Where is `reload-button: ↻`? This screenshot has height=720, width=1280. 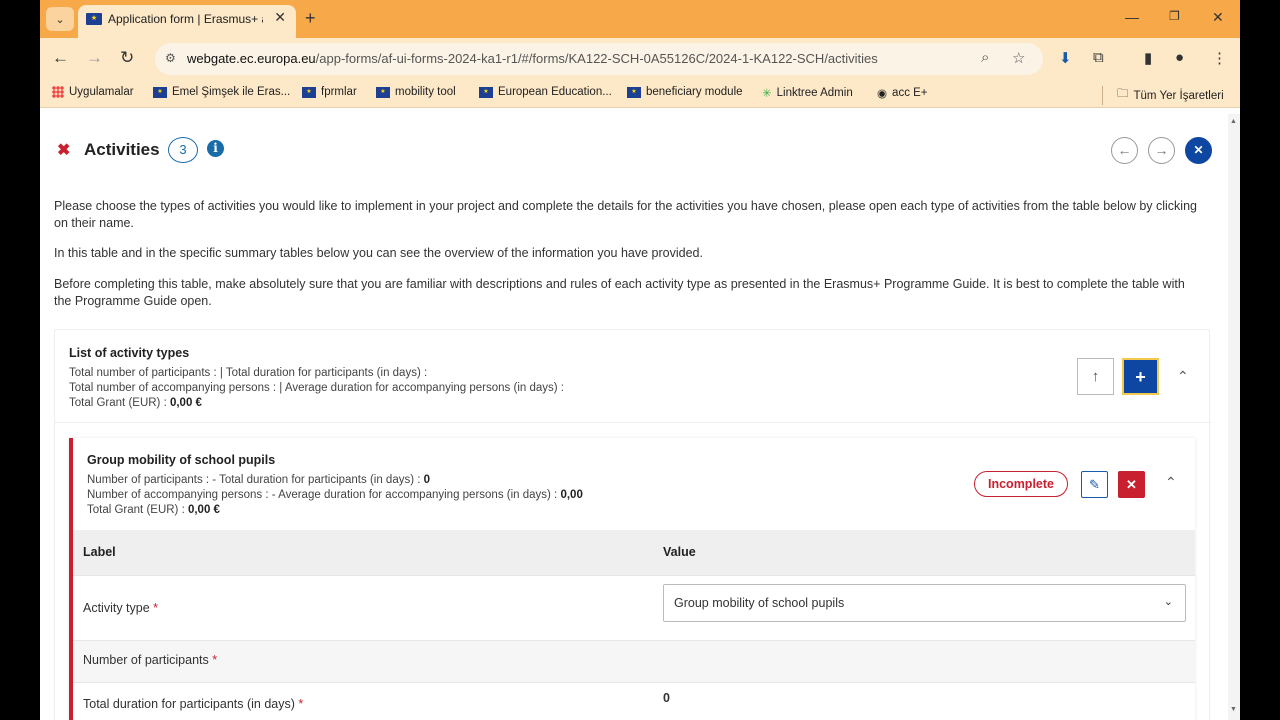
reload-button: ↻ is located at coordinates (127, 58).